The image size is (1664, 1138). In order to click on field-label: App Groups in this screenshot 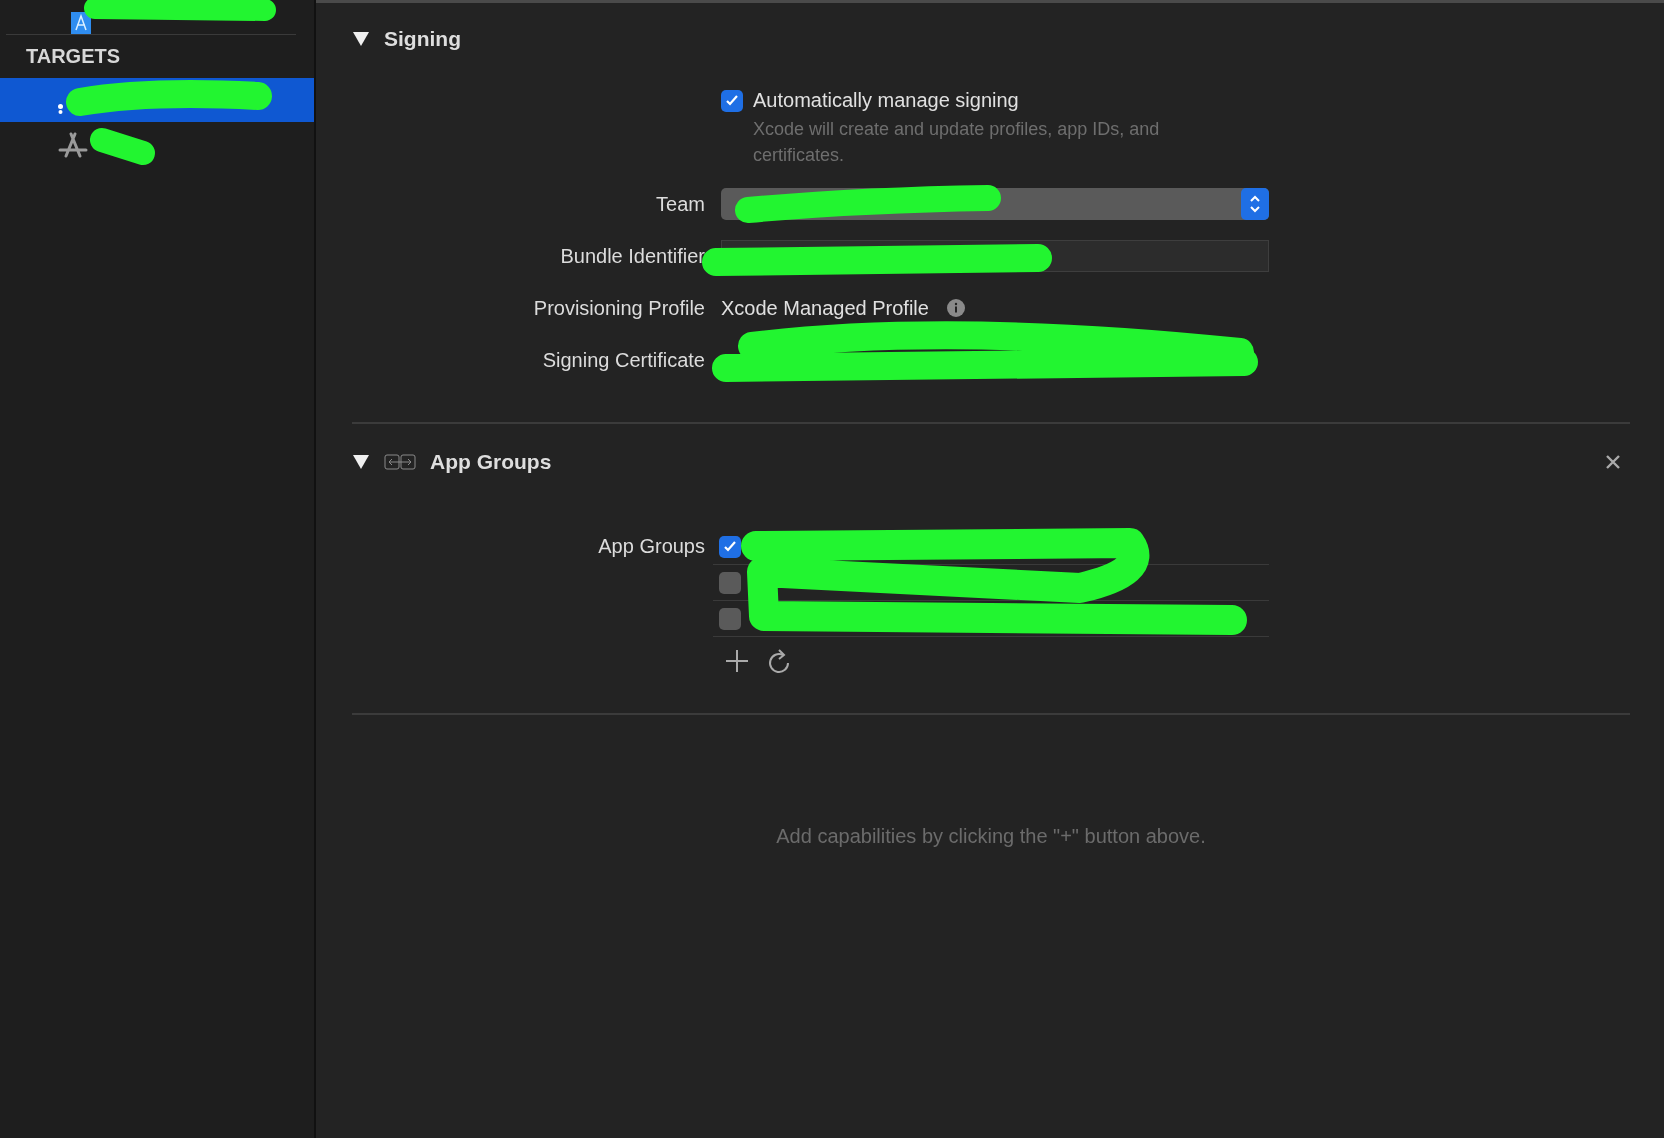, I will do `click(651, 546)`.